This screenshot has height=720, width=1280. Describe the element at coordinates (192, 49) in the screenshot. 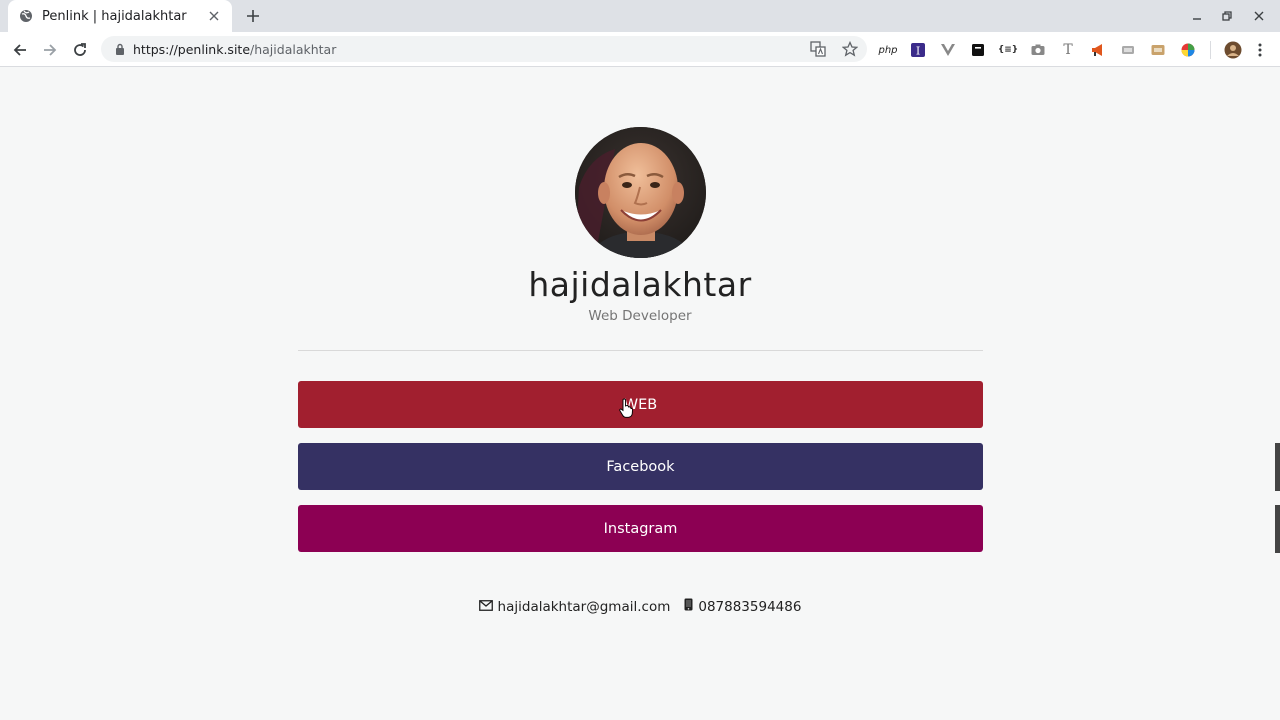

I see `url-host: https://penlink.site` at that location.